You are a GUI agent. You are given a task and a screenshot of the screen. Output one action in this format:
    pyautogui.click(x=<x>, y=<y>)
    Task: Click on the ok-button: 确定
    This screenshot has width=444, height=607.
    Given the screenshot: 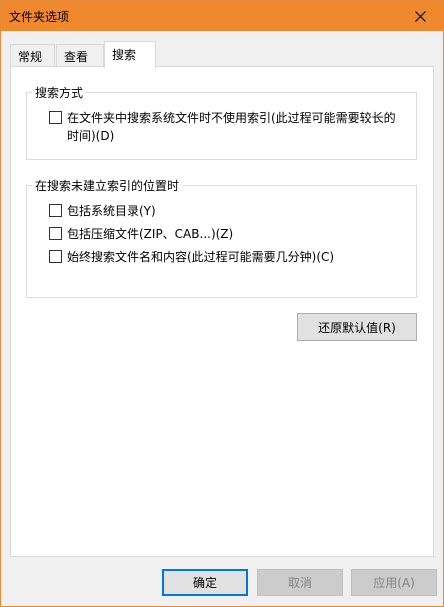 What is the action you would take?
    pyautogui.click(x=205, y=582)
    